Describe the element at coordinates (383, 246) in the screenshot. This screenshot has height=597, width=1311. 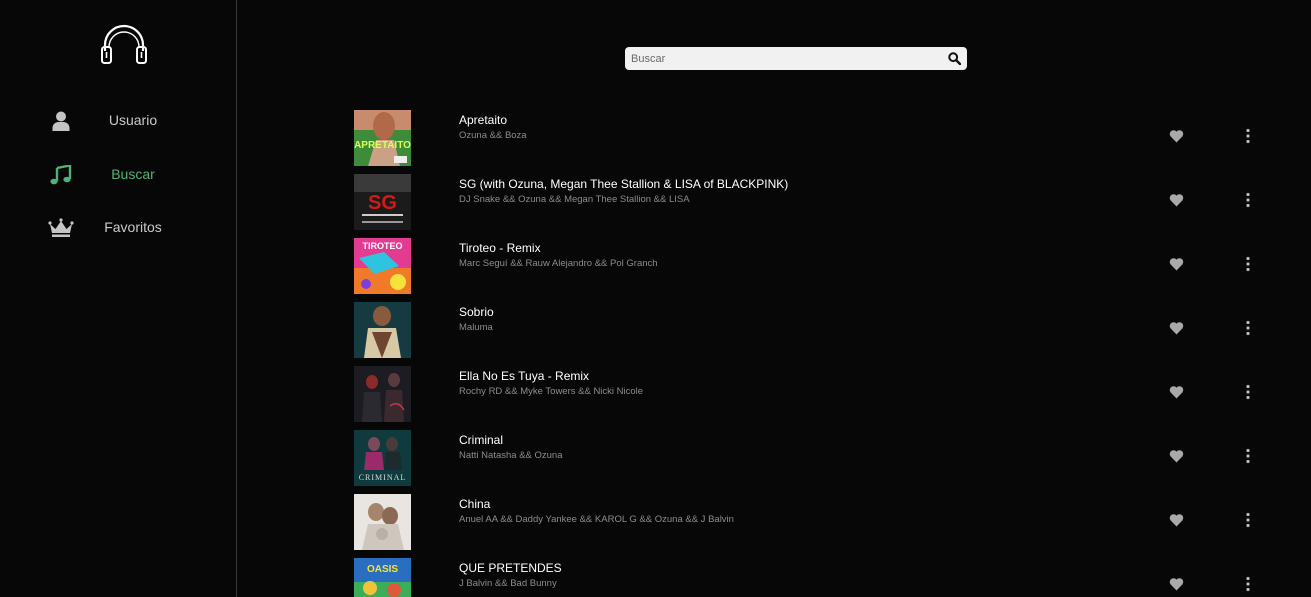
I see `cover-text: TIROTEO` at that location.